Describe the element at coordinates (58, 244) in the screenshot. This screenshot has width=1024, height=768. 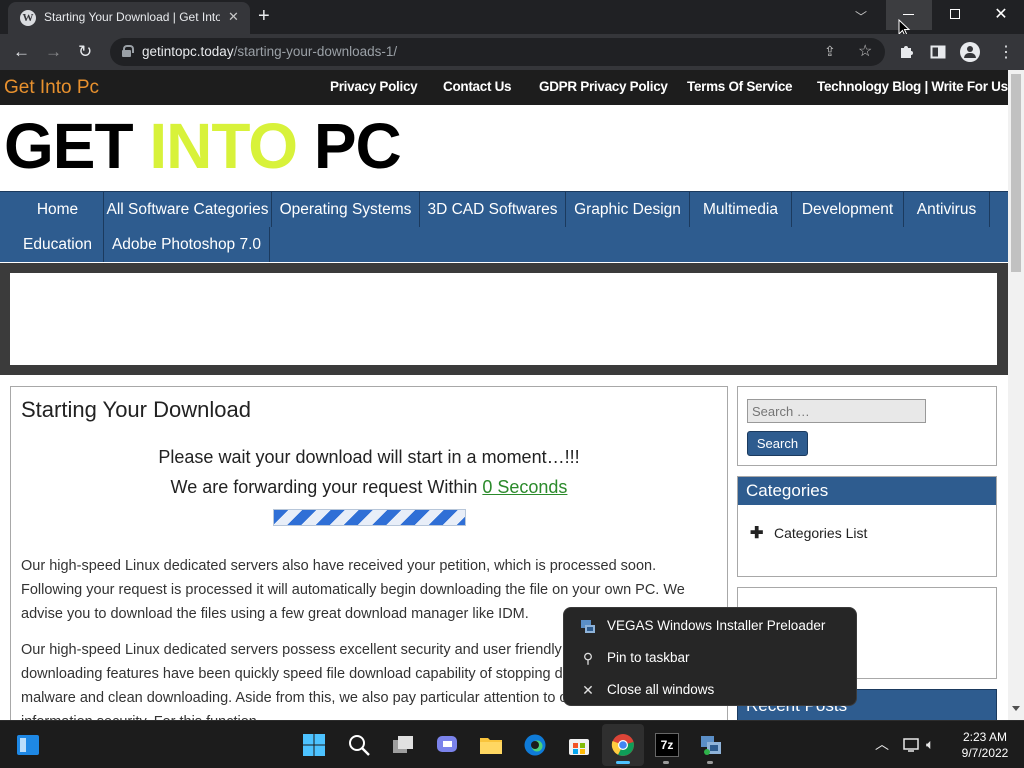
I see `nav-education: Education` at that location.